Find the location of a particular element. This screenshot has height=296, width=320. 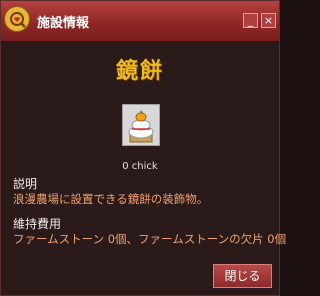

description-text: 浪漫農場に設置できる鏡餅の装飾物。 is located at coordinates (111, 199).